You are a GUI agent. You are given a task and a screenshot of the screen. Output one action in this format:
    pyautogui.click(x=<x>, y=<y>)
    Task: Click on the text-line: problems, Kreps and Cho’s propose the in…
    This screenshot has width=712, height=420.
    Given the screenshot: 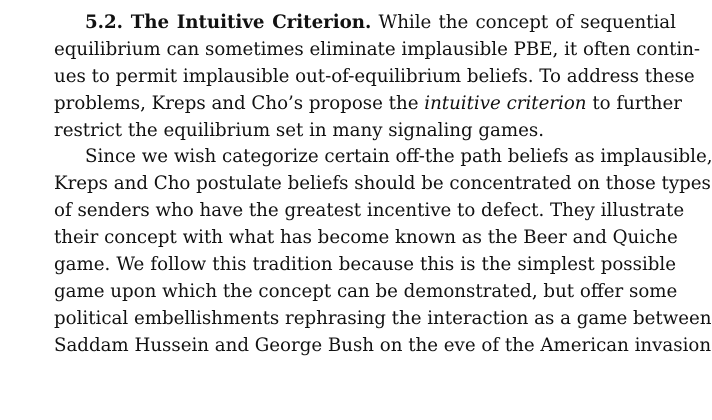 What is the action you would take?
    pyautogui.click(x=368, y=104)
    